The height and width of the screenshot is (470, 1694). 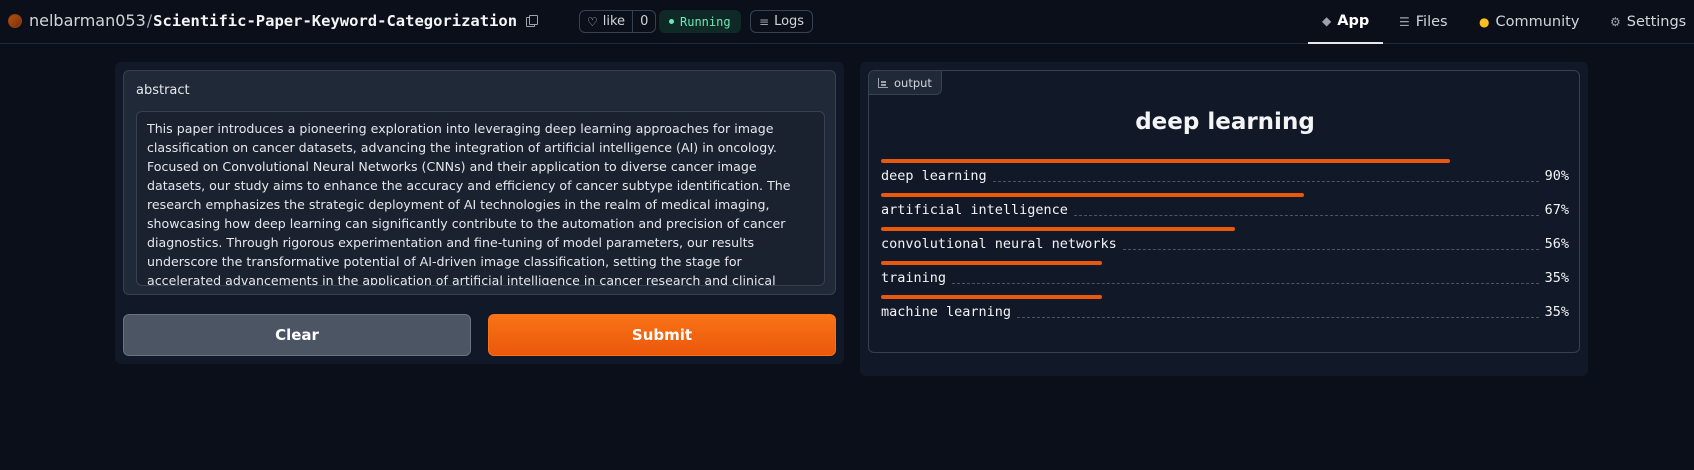 What do you see at coordinates (671, 21) in the screenshot?
I see `status-dot-icon` at bounding box center [671, 21].